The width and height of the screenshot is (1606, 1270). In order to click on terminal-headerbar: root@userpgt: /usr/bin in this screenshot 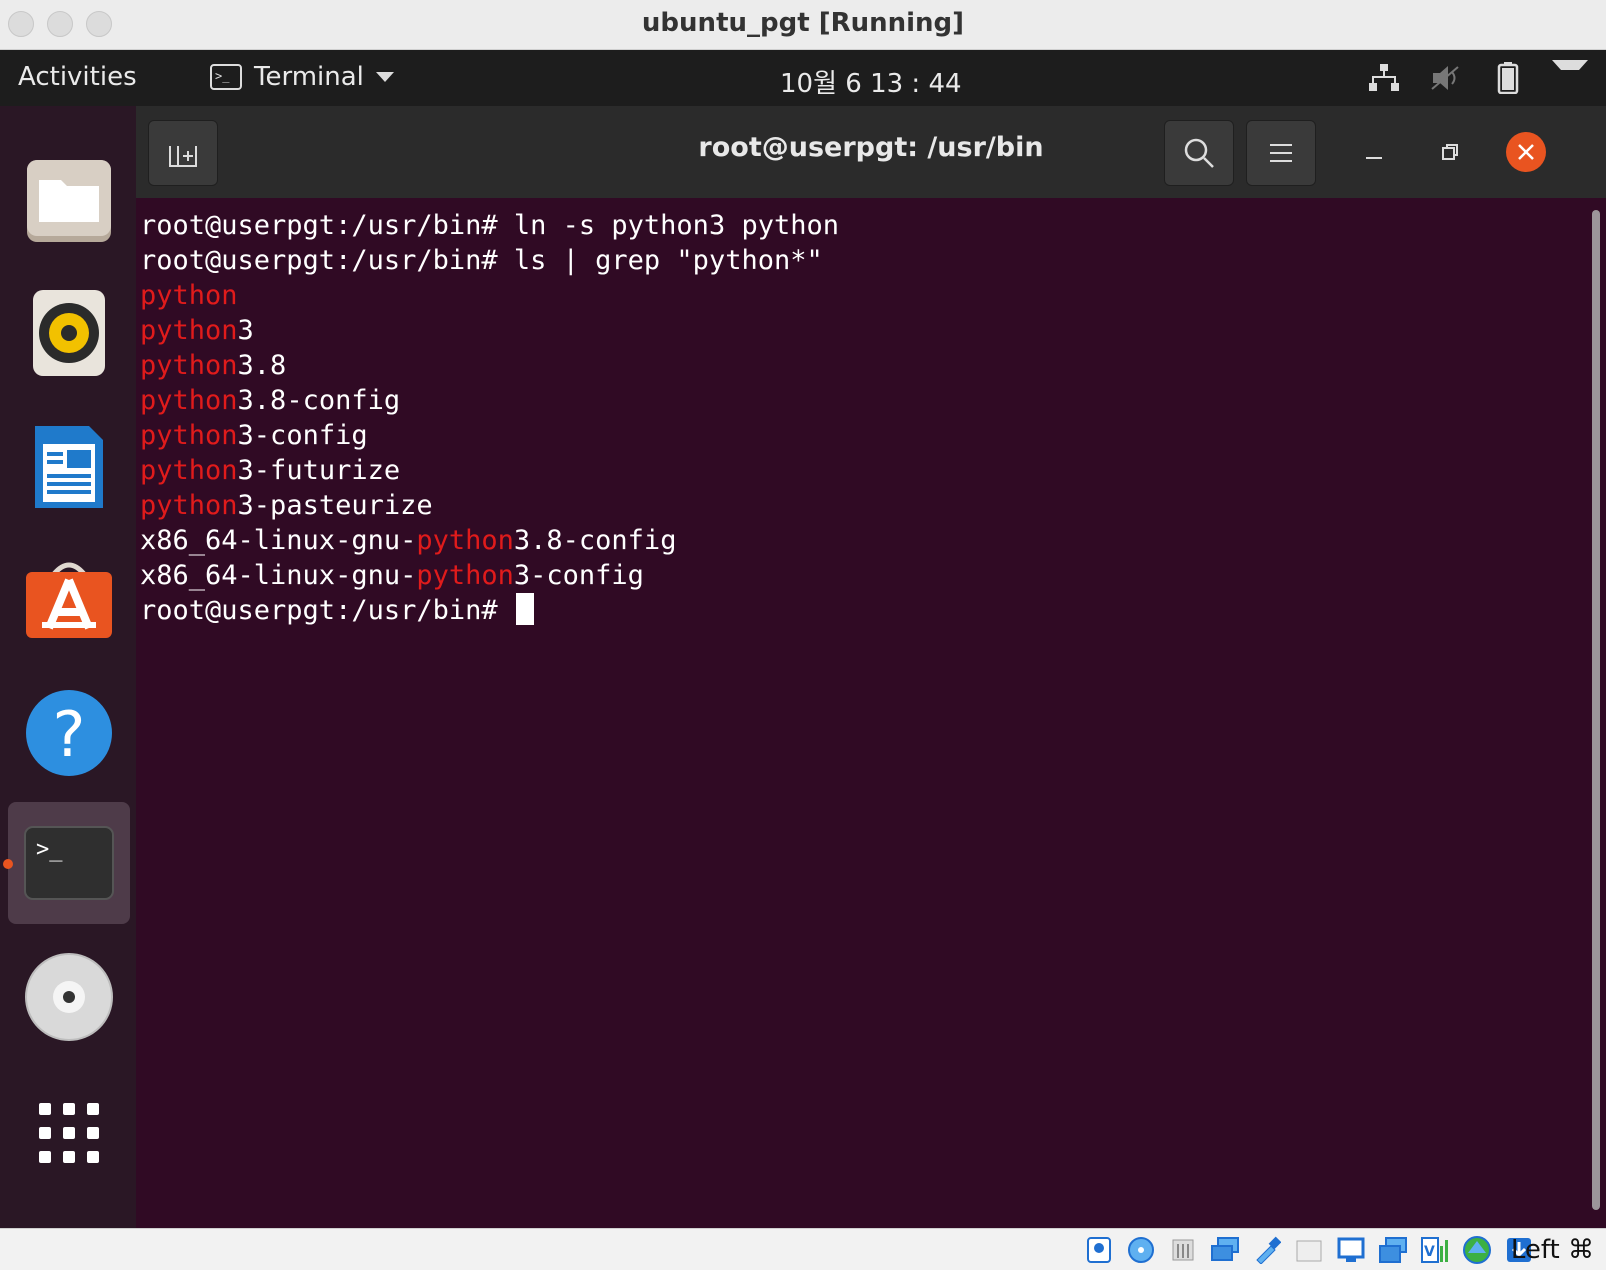, I will do `click(871, 152)`.